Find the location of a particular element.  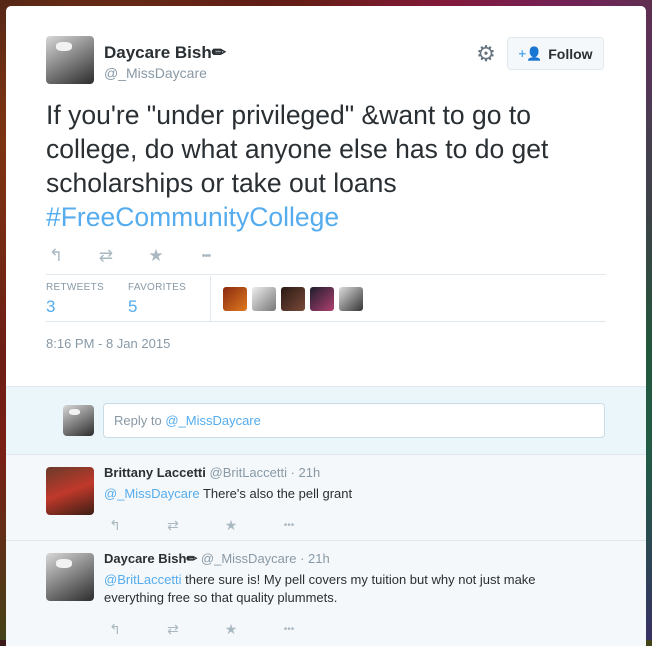

reply-author: Brittany Laccetti @BritLaccetti · 21h is located at coordinates (212, 472).